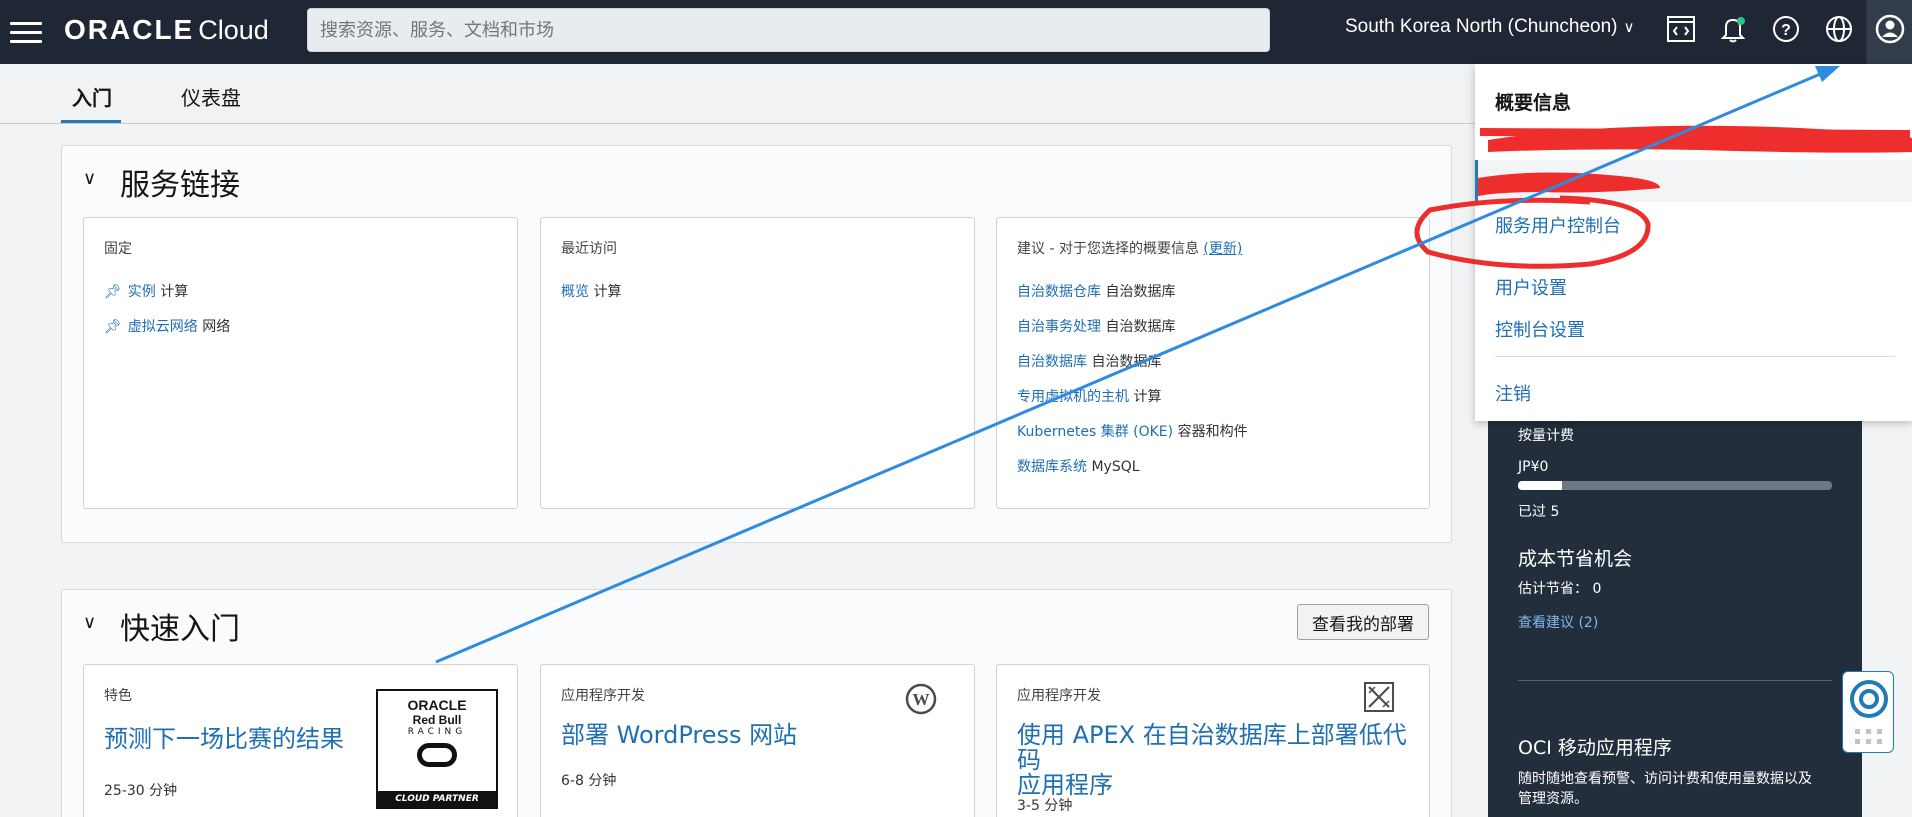  I want to click on notification-bell-icon, so click(1733, 29).